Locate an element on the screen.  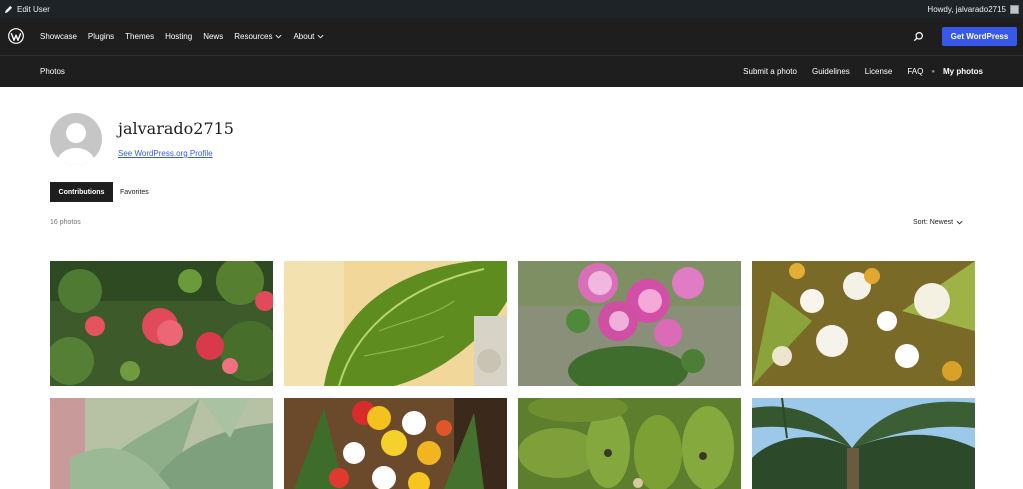
photo-leaf-image is located at coordinates (395, 323).